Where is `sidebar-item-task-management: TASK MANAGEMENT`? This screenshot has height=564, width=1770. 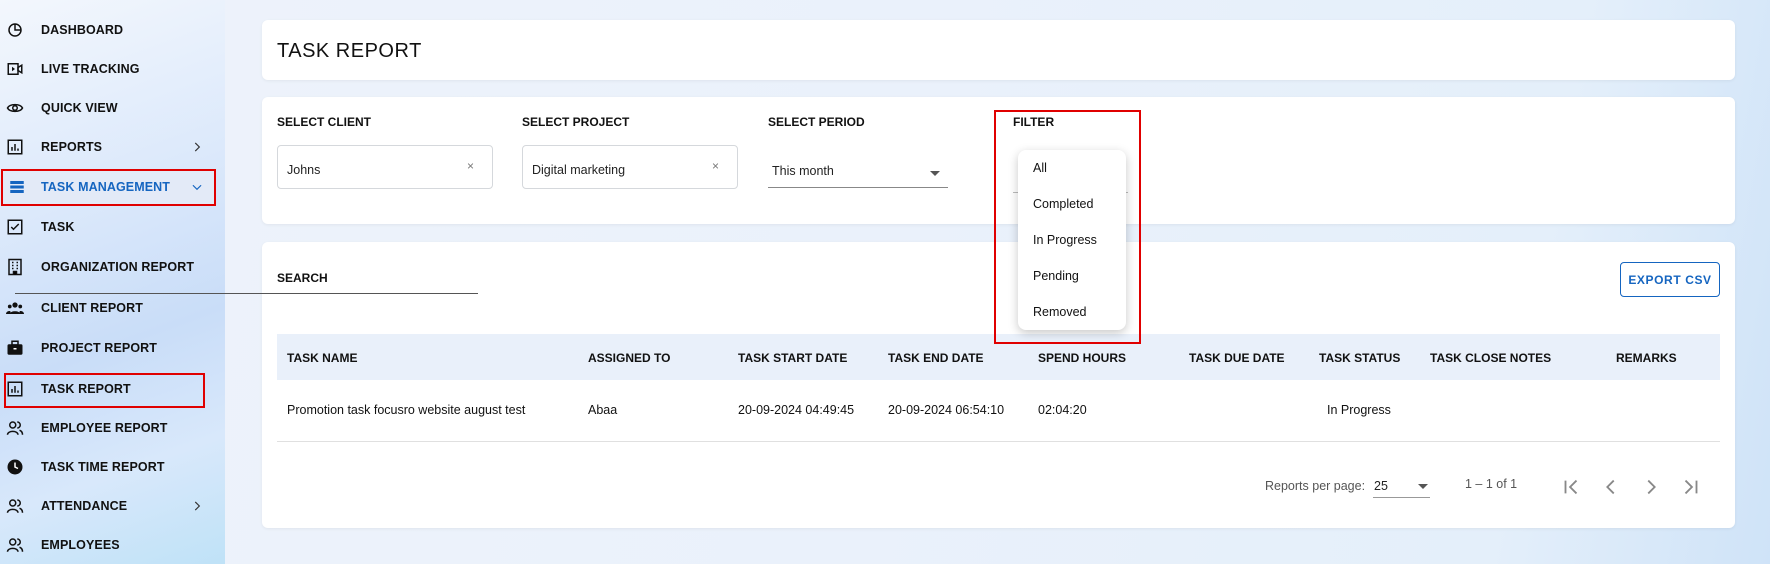 sidebar-item-task-management: TASK MANAGEMENT is located at coordinates (108, 187).